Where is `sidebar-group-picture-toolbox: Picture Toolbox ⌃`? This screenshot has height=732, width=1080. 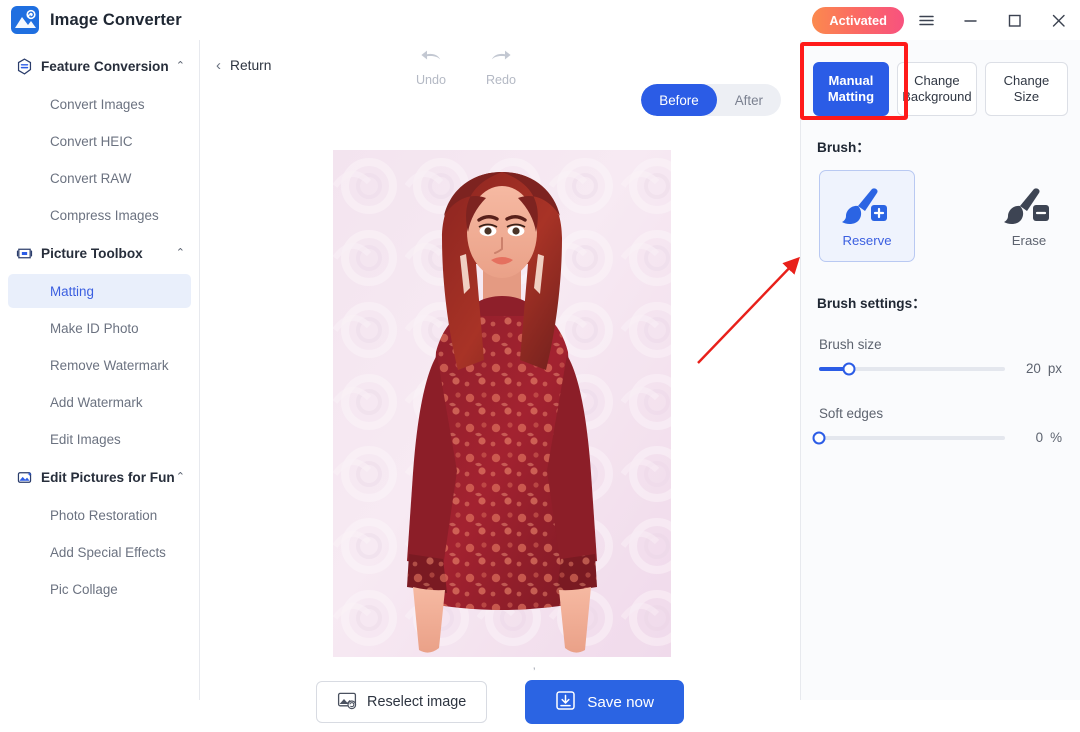 sidebar-group-picture-toolbox: Picture Toolbox ⌃ is located at coordinates (99, 253).